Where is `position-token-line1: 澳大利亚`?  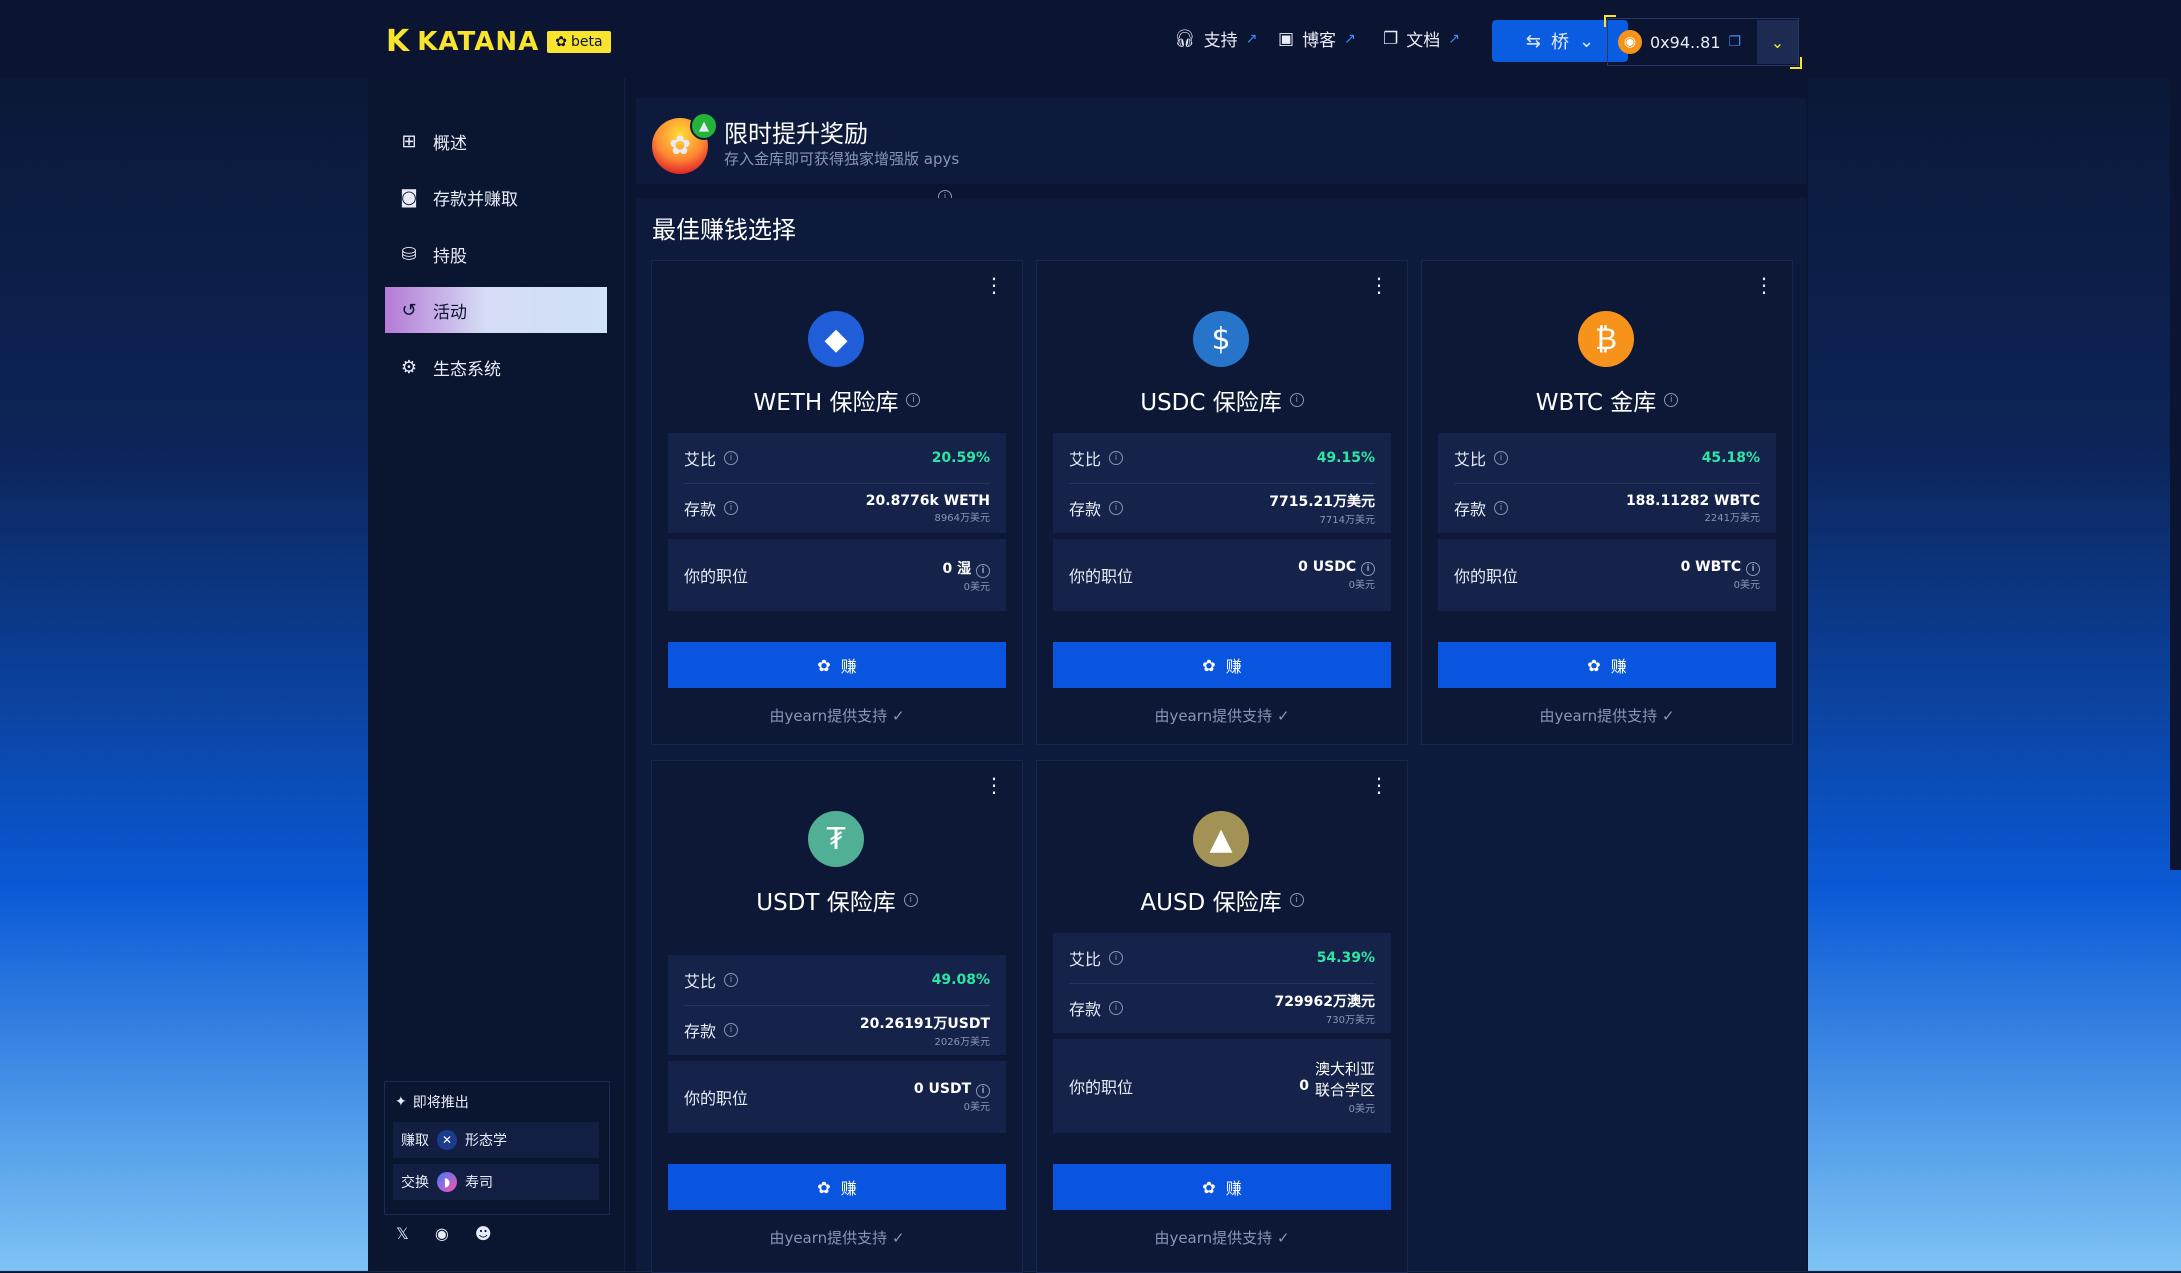
position-token-line1: 澳大利亚 is located at coordinates (1344, 1068).